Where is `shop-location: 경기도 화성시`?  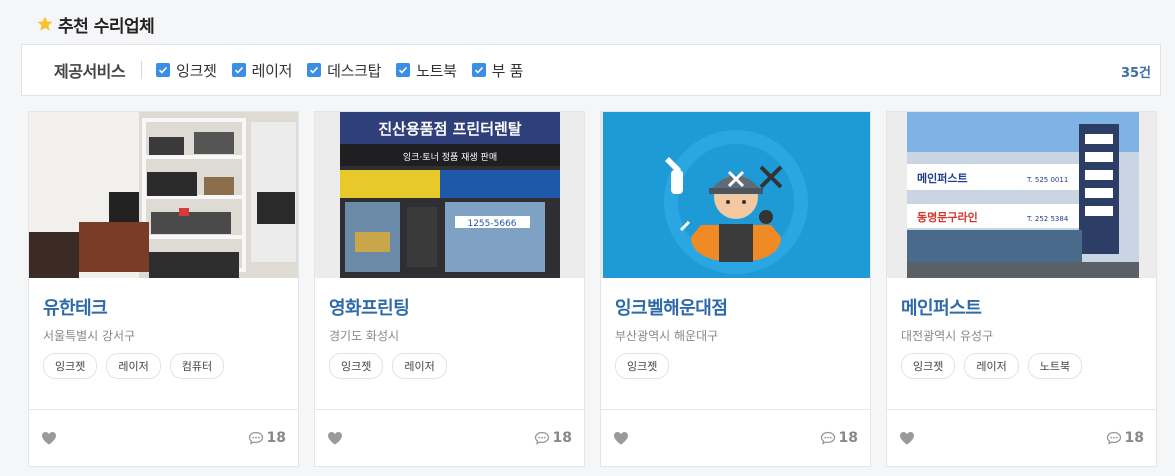 shop-location: 경기도 화성시 is located at coordinates (364, 336).